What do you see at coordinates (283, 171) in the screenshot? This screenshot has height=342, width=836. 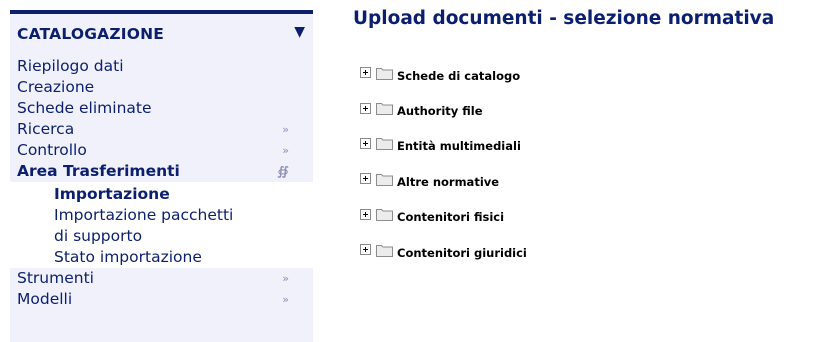 I see `double-chevron-down-icon: ∯` at bounding box center [283, 171].